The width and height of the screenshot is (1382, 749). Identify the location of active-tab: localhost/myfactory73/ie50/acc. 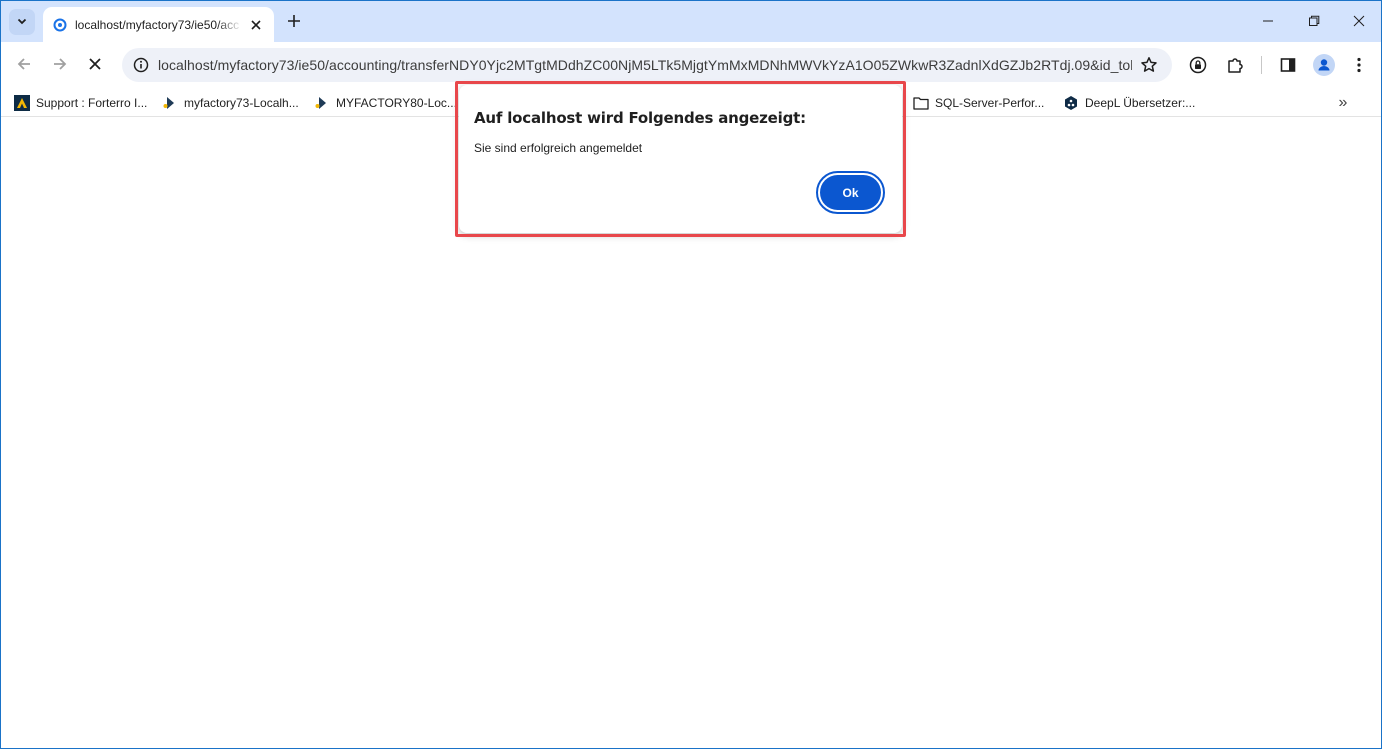
(158, 24).